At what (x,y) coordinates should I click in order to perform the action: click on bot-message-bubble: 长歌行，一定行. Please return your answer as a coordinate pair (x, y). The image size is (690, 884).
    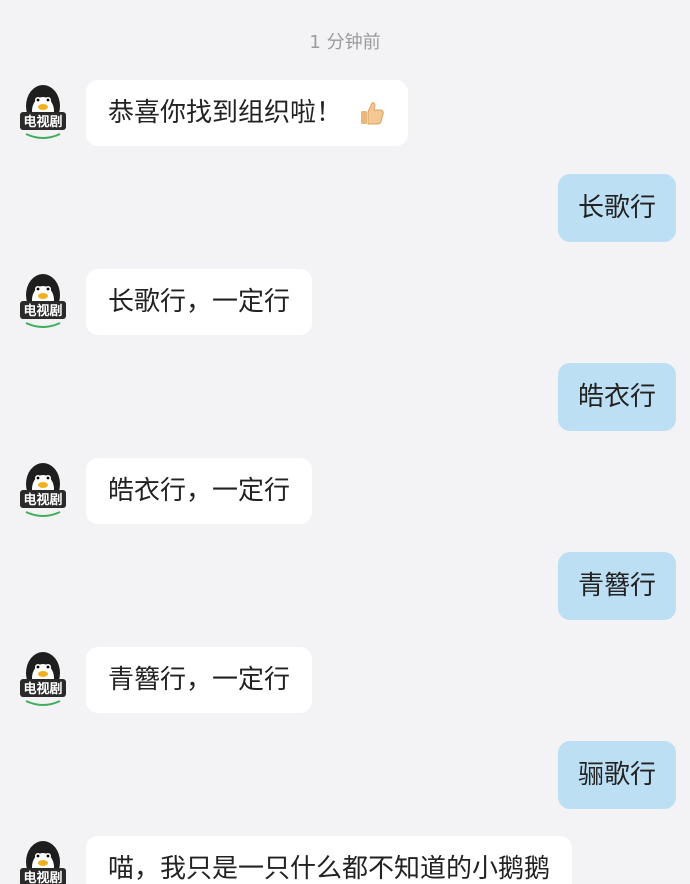
    Looking at the image, I should click on (199, 302).